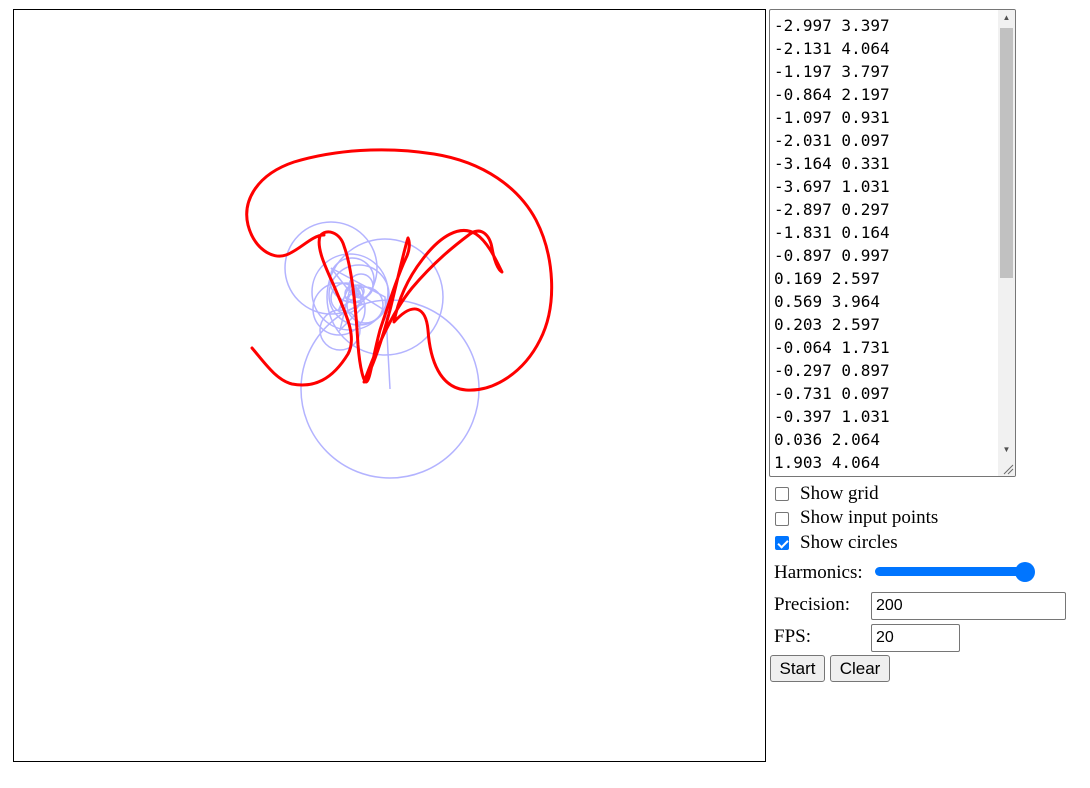 This screenshot has height=788, width=1090. What do you see at coordinates (1006, 450) in the screenshot?
I see `scroll-down-icon: ▼` at bounding box center [1006, 450].